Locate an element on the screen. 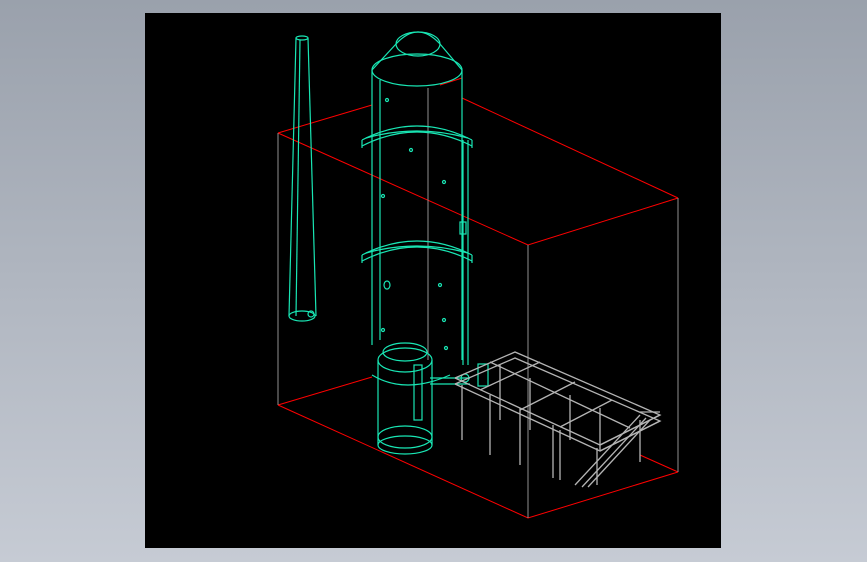 This screenshot has width=867, height=562. steel-frame is located at coordinates (558, 419).